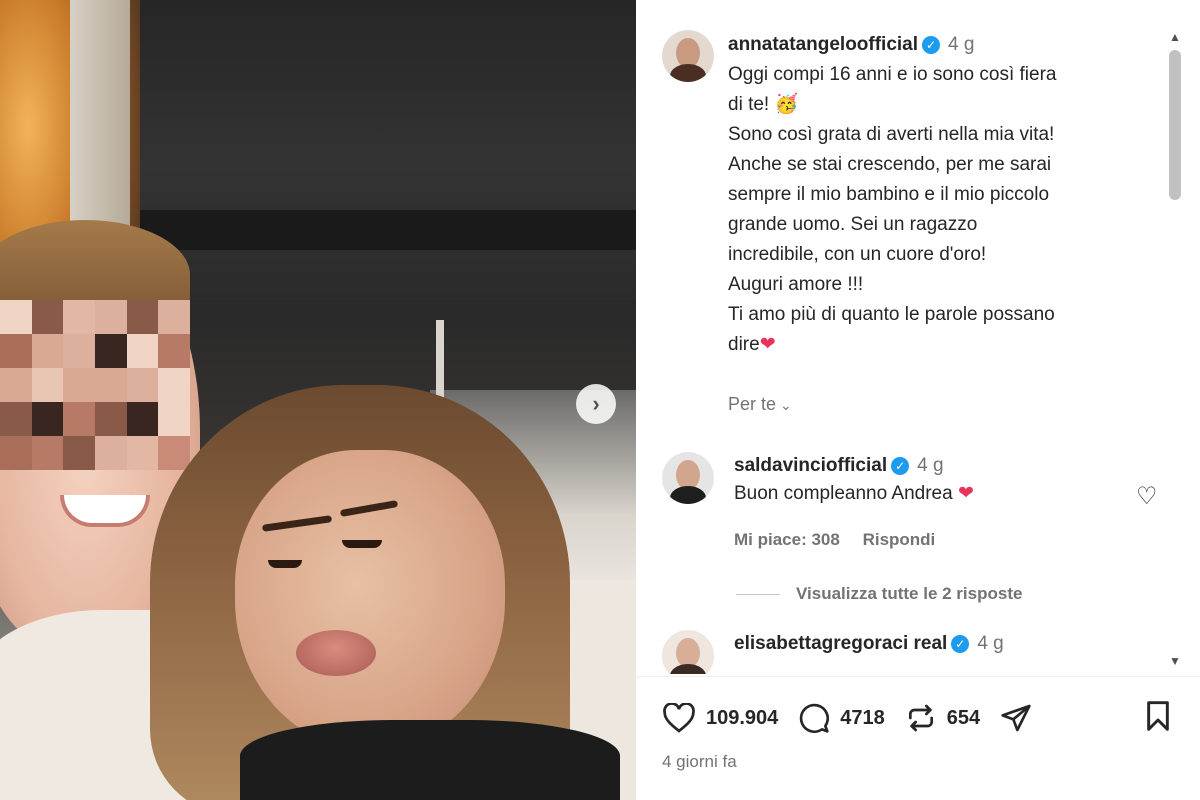 Image resolution: width=1200 pixels, height=800 pixels. What do you see at coordinates (1175, 125) in the screenshot?
I see `scrollbar-thumb` at bounding box center [1175, 125].